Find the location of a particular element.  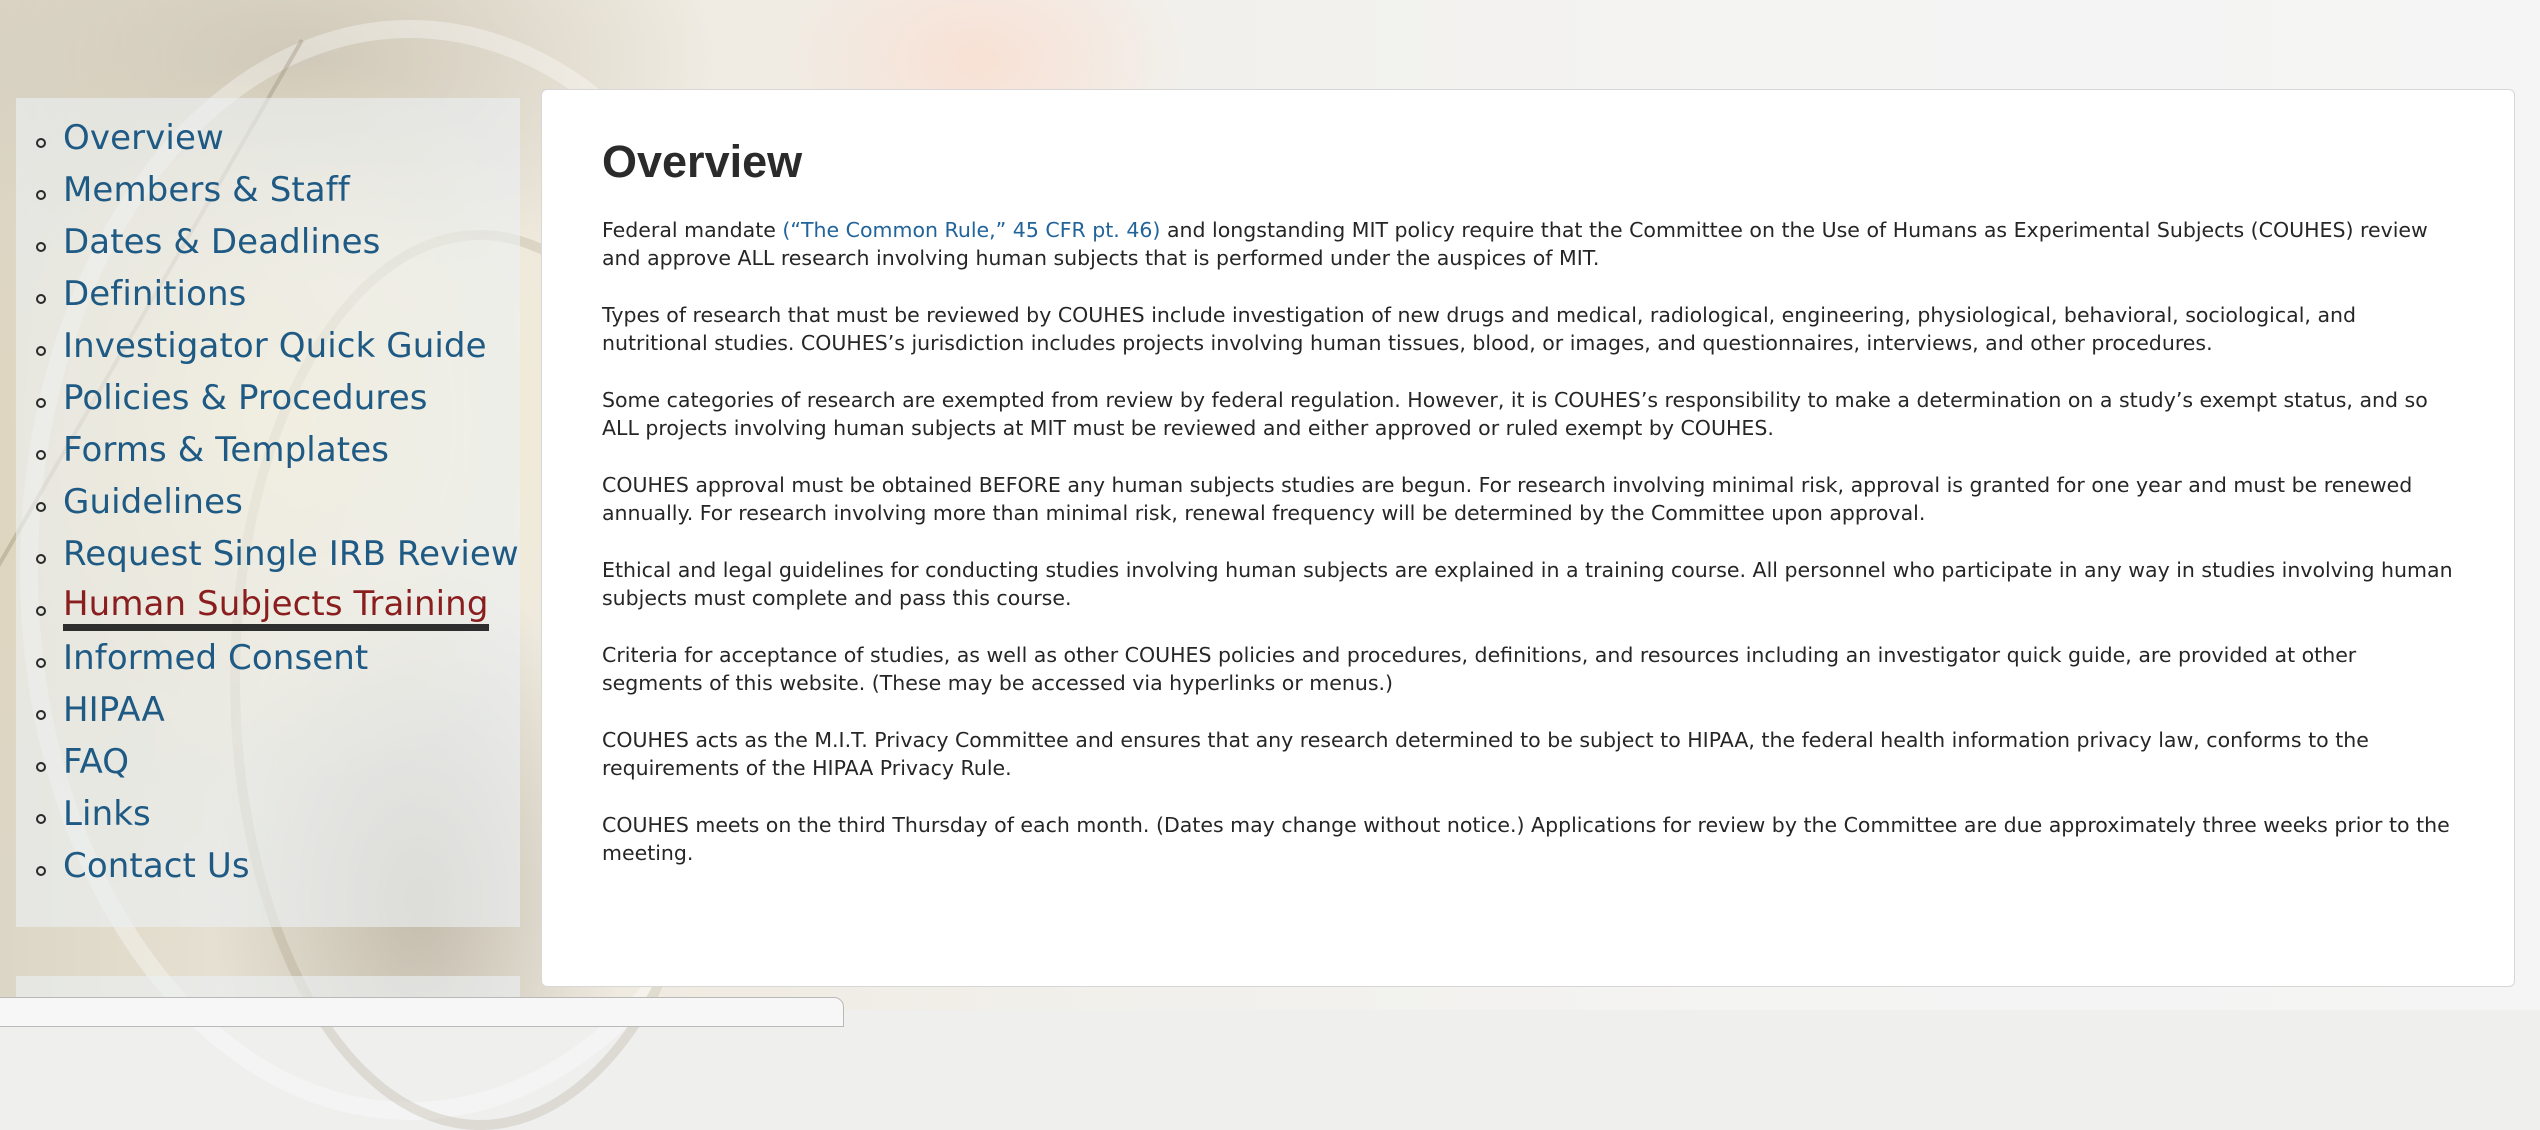

sidebar-link-dates-deadlines: Dates & Deadlines is located at coordinates (221, 242).